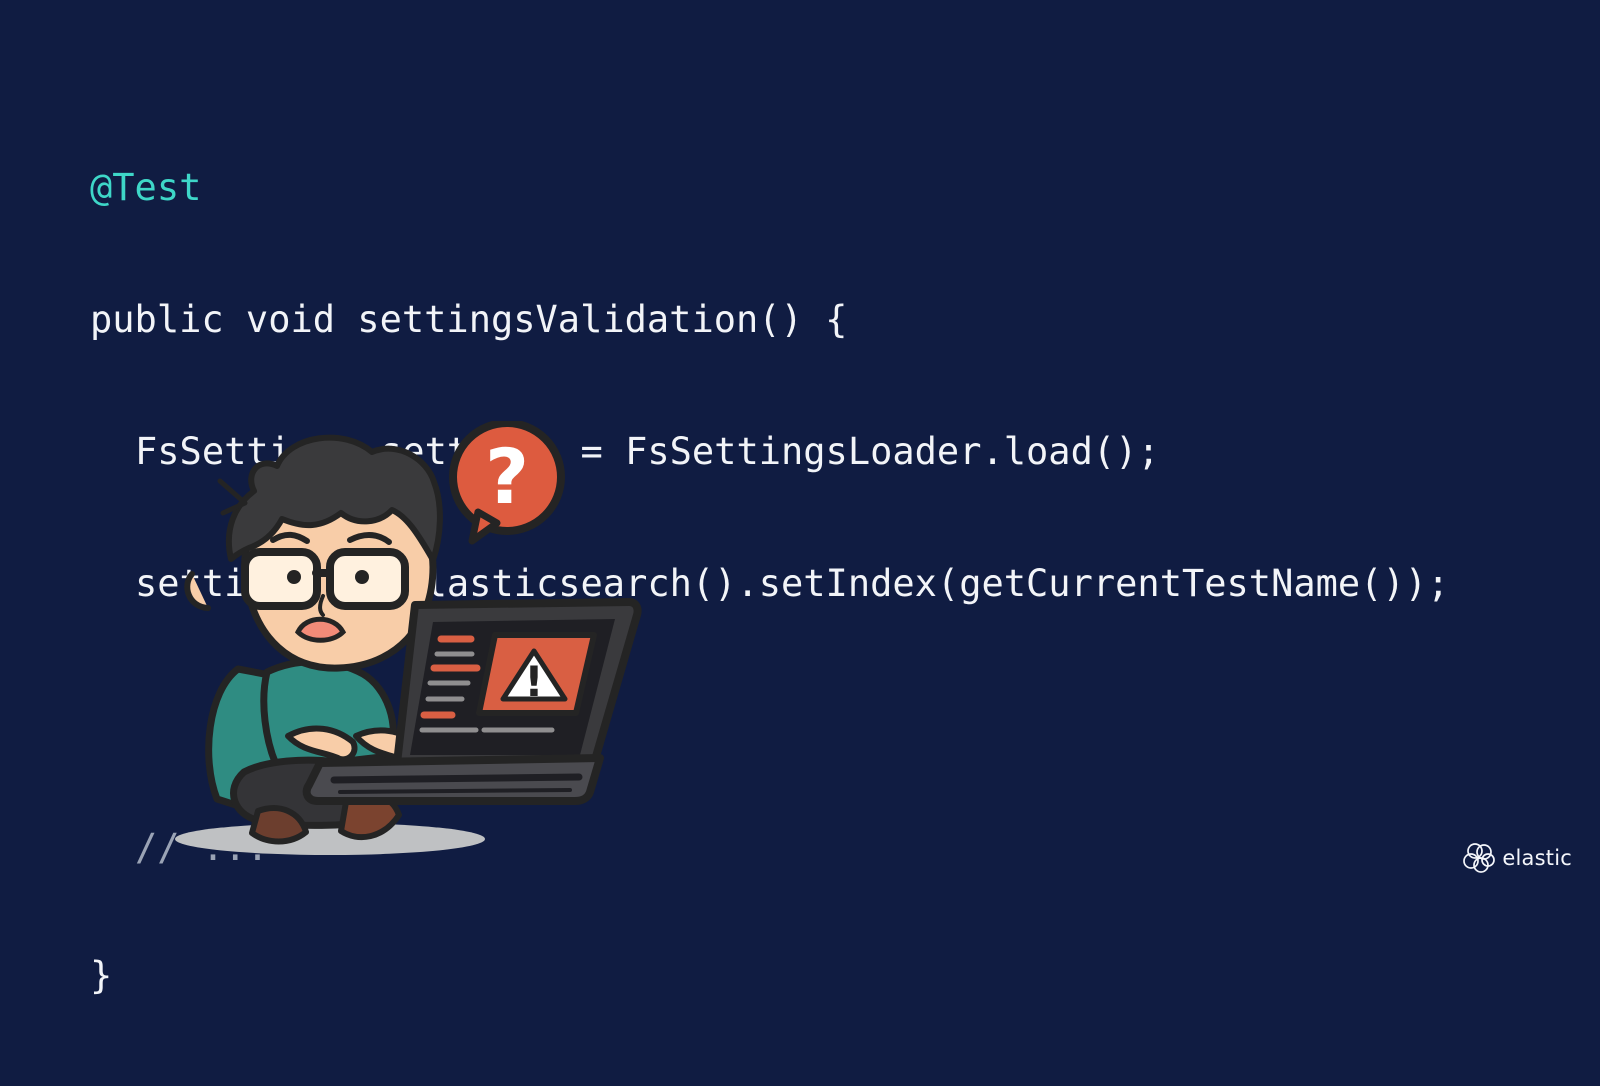  I want to click on brand-logo: elastic, so click(1517, 858).